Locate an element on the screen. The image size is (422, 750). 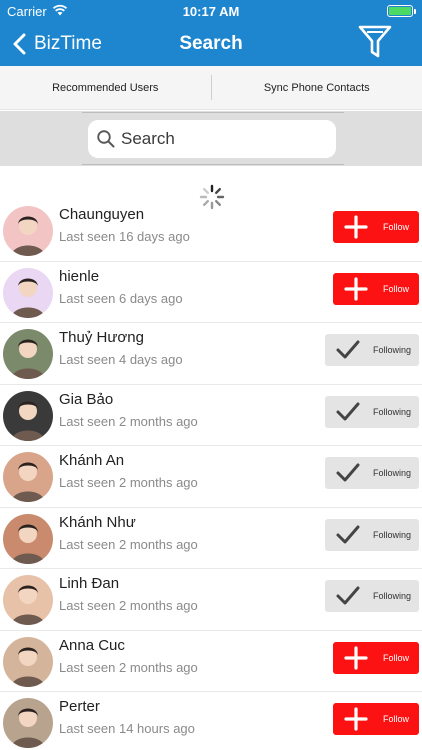
user-name: Chaunguyen is located at coordinates (101, 214).